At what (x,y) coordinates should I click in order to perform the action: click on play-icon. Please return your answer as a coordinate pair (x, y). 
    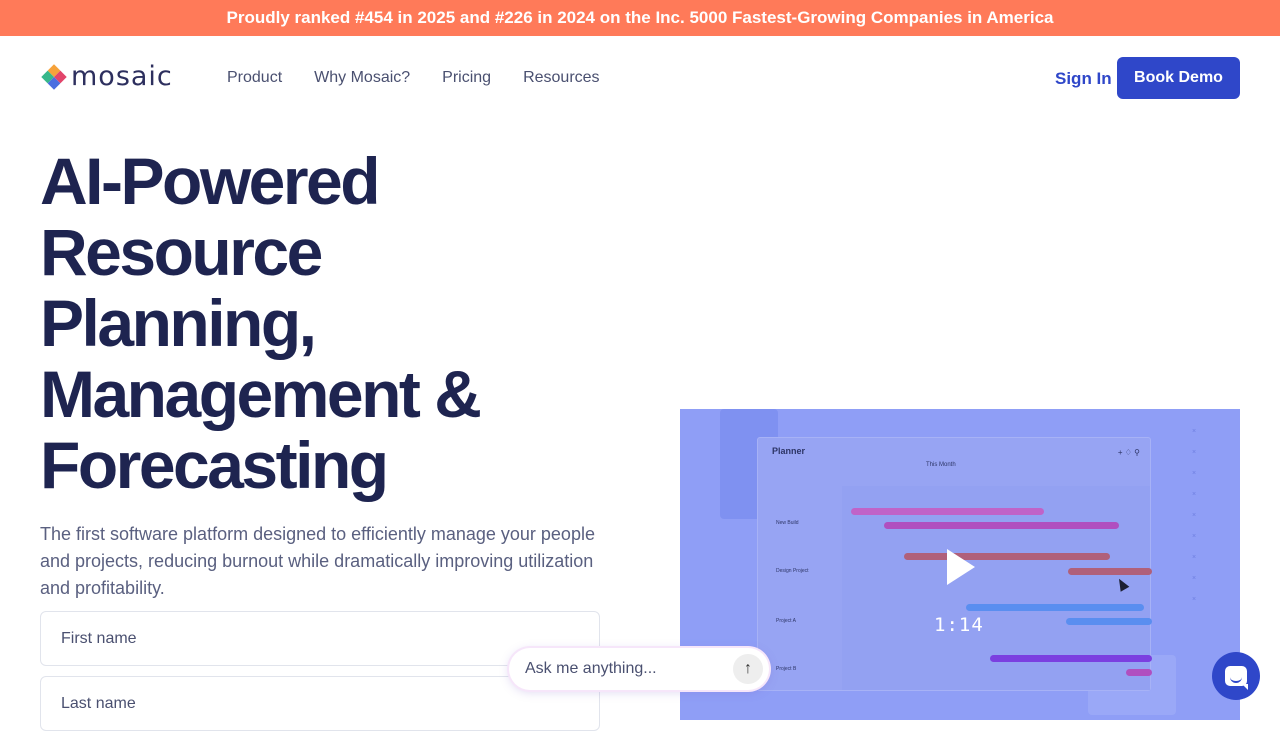
    Looking at the image, I should click on (961, 567).